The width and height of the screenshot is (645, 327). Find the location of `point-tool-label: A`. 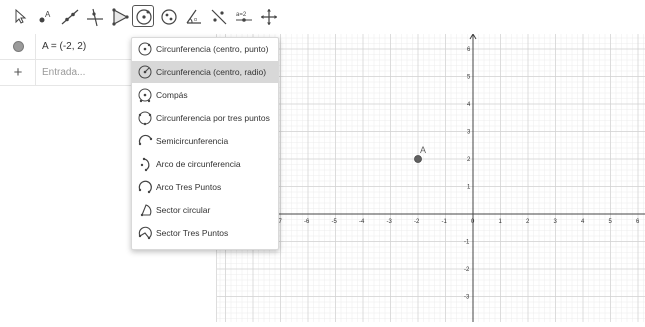

point-tool-label: A is located at coordinates (48, 14).